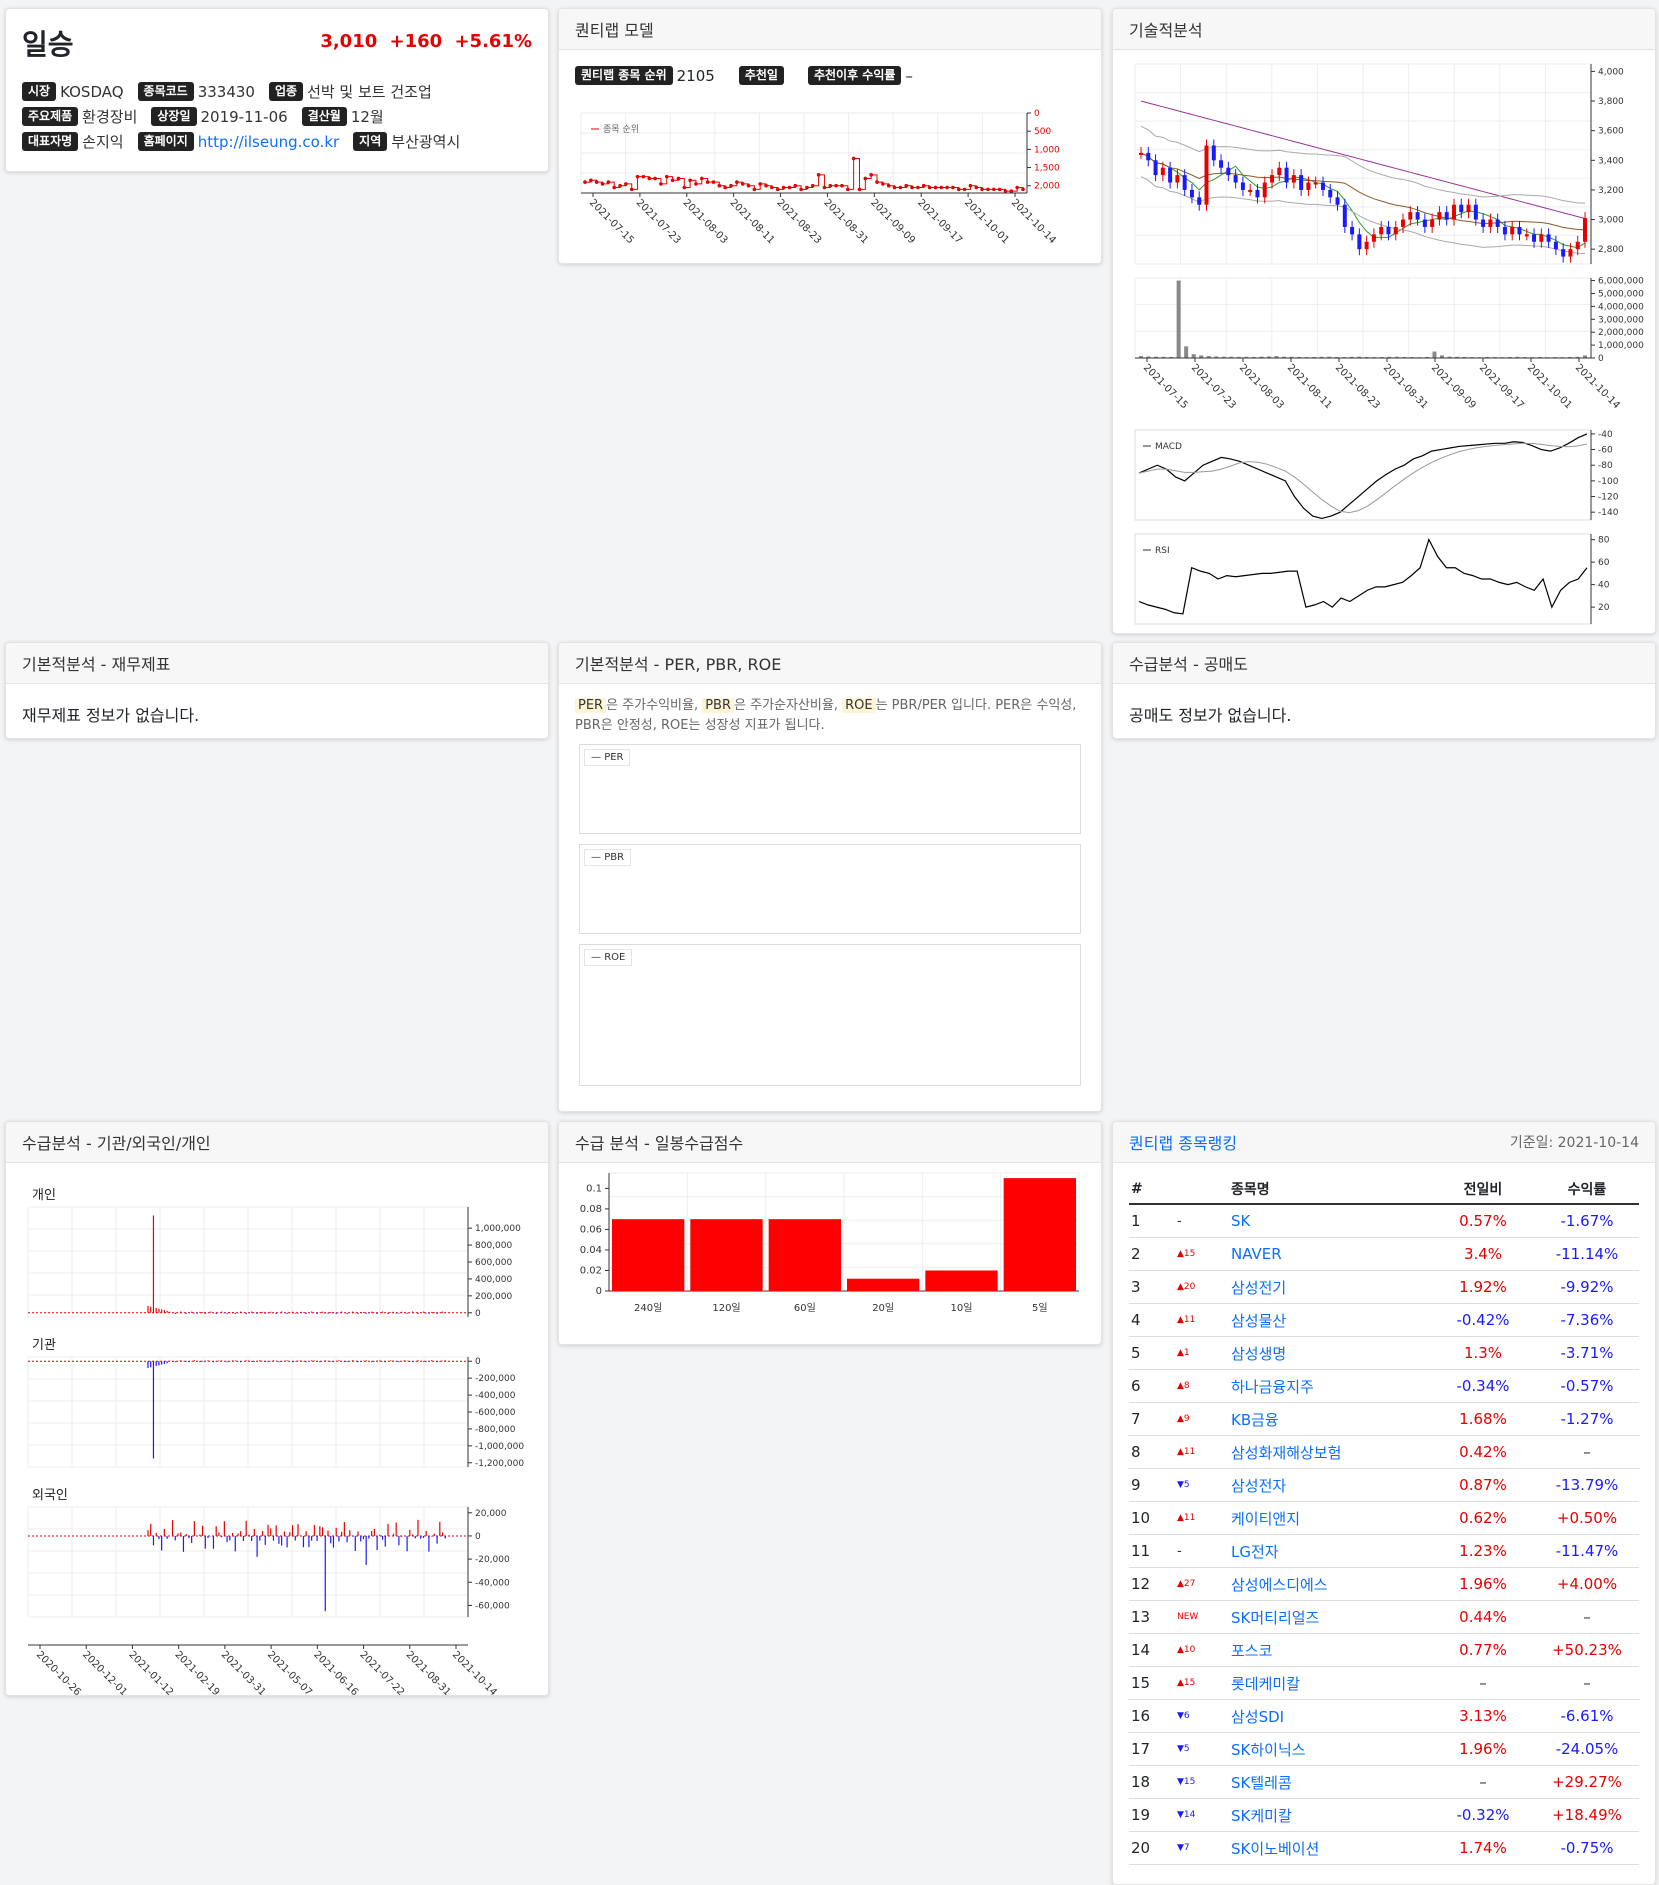 Image resolution: width=1659 pixels, height=1885 pixels. What do you see at coordinates (1330, 1320) in the screenshot?
I see `rank-stock-link: 삼성물산` at bounding box center [1330, 1320].